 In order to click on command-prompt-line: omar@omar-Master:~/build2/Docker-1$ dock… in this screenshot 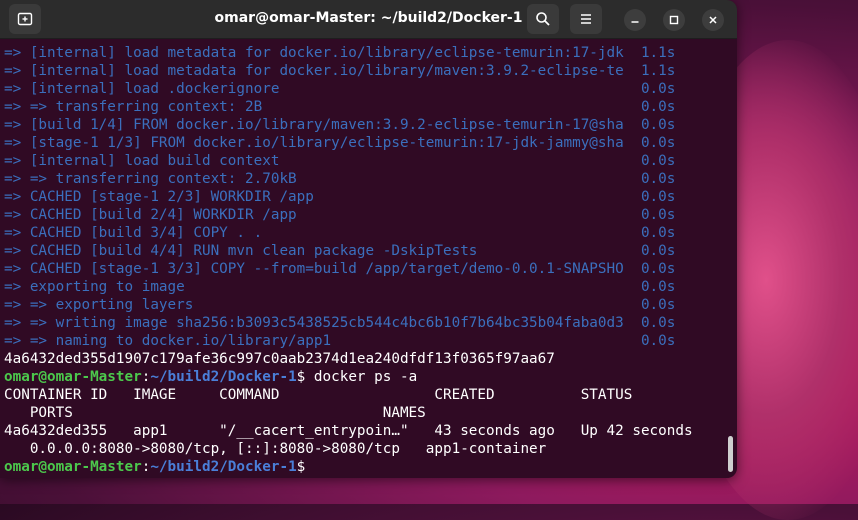, I will do `click(364, 377)`.